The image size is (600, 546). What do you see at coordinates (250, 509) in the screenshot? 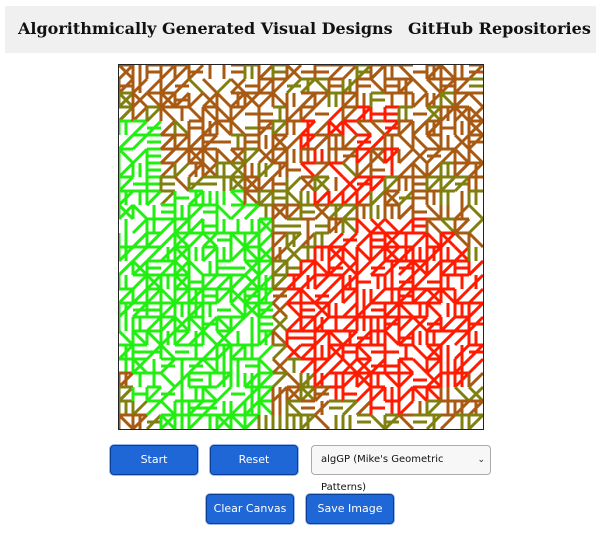
I see `clear-canvas-button: Clear Canvas` at bounding box center [250, 509].